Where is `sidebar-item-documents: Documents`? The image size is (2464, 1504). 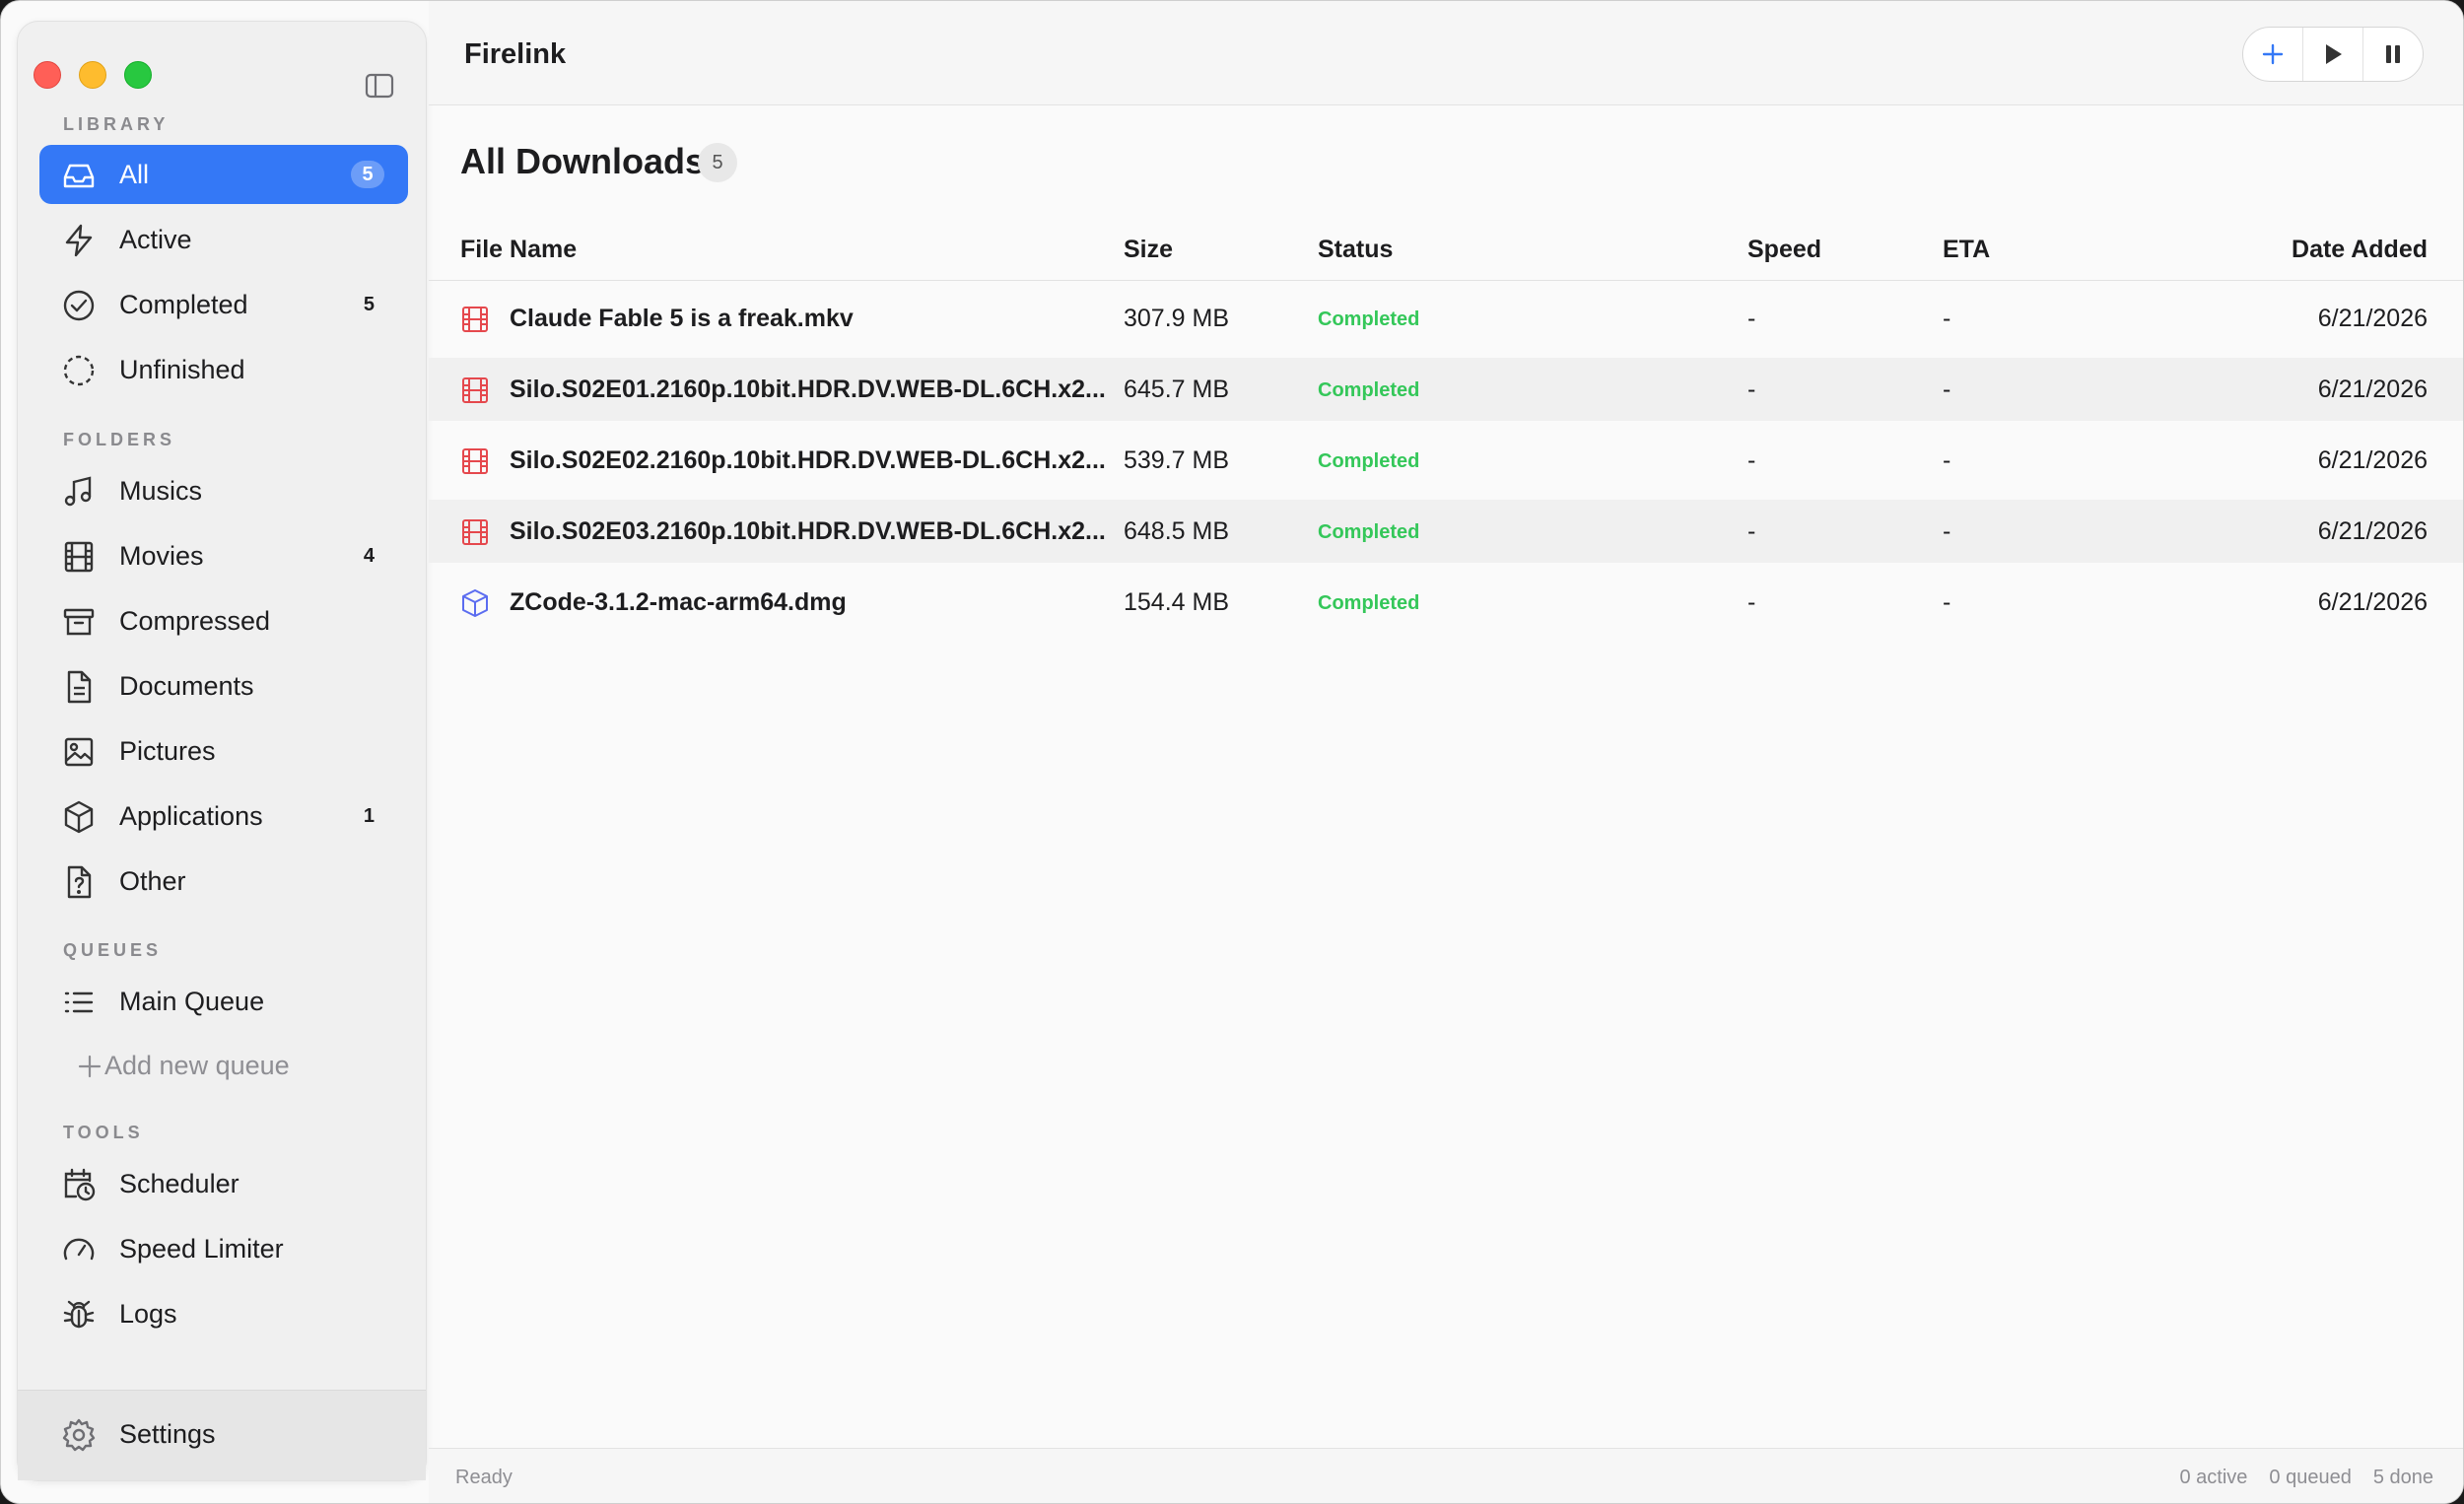 sidebar-item-documents: Documents is located at coordinates (223, 686).